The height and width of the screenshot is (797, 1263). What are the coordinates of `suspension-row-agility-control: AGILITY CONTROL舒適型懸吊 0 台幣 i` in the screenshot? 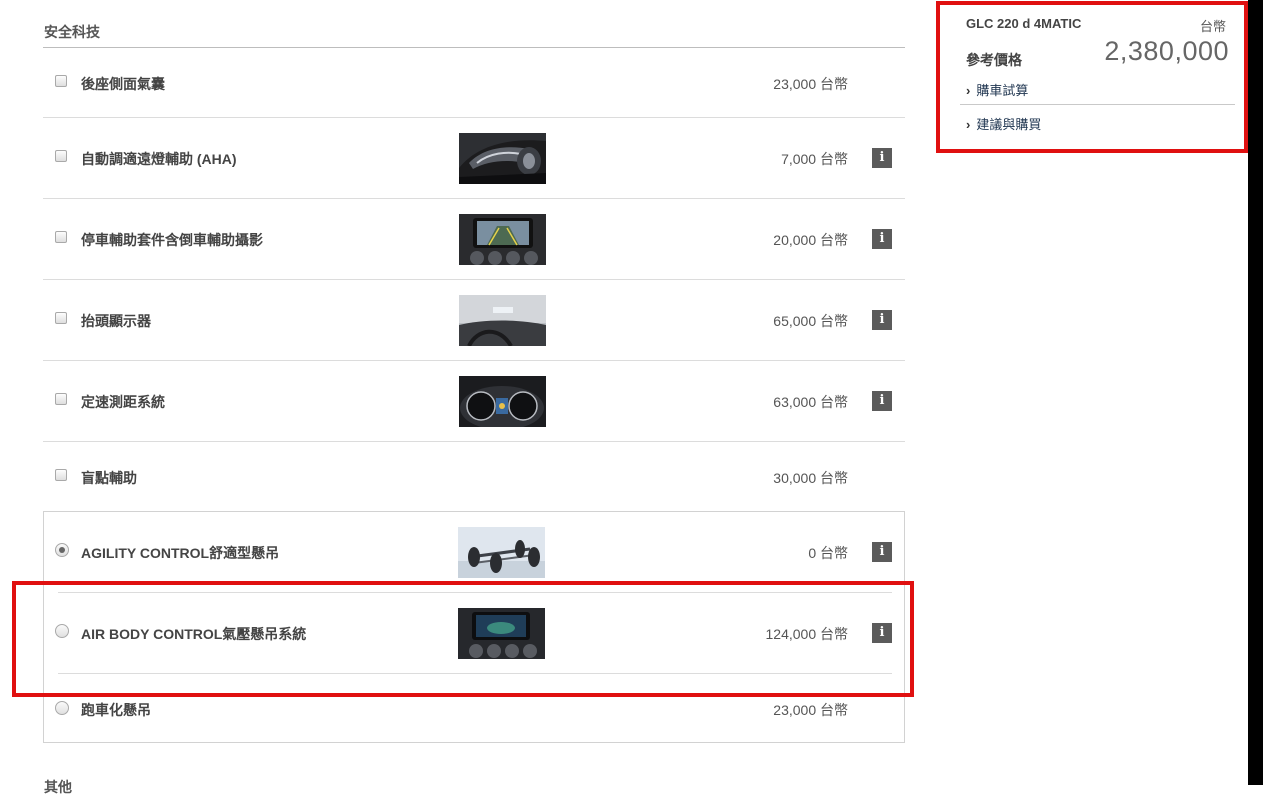 It's located at (474, 552).